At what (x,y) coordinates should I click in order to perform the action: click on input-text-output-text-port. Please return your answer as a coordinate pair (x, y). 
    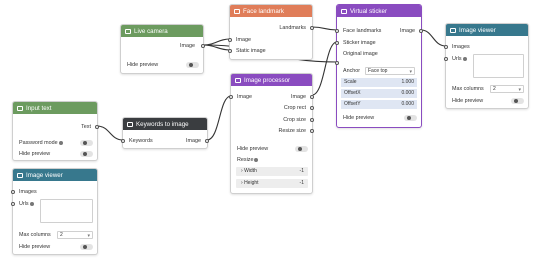
    Looking at the image, I should click on (97, 127).